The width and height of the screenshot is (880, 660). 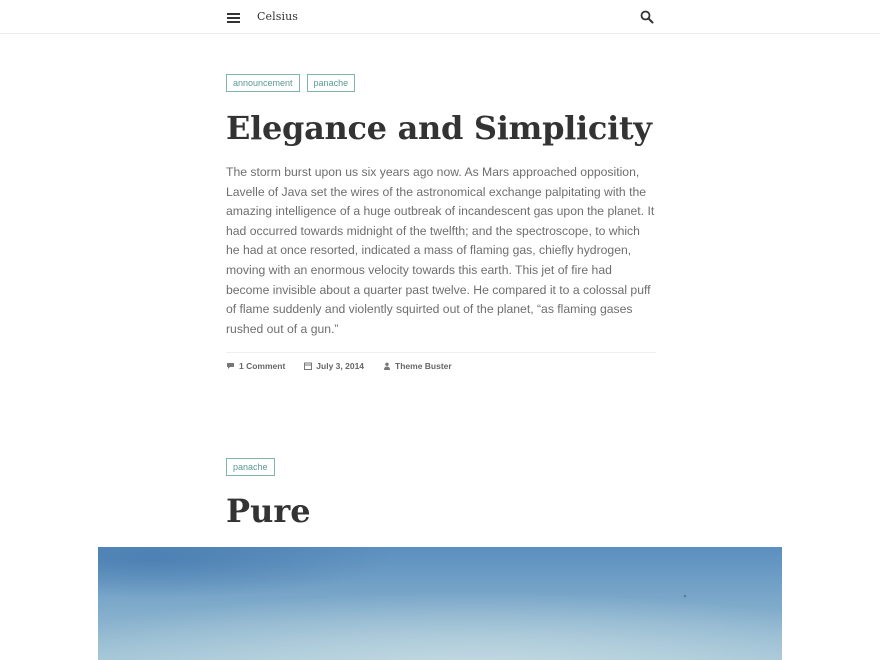 I want to click on top-navigation-bar: Celsius, so click(x=440, y=17).